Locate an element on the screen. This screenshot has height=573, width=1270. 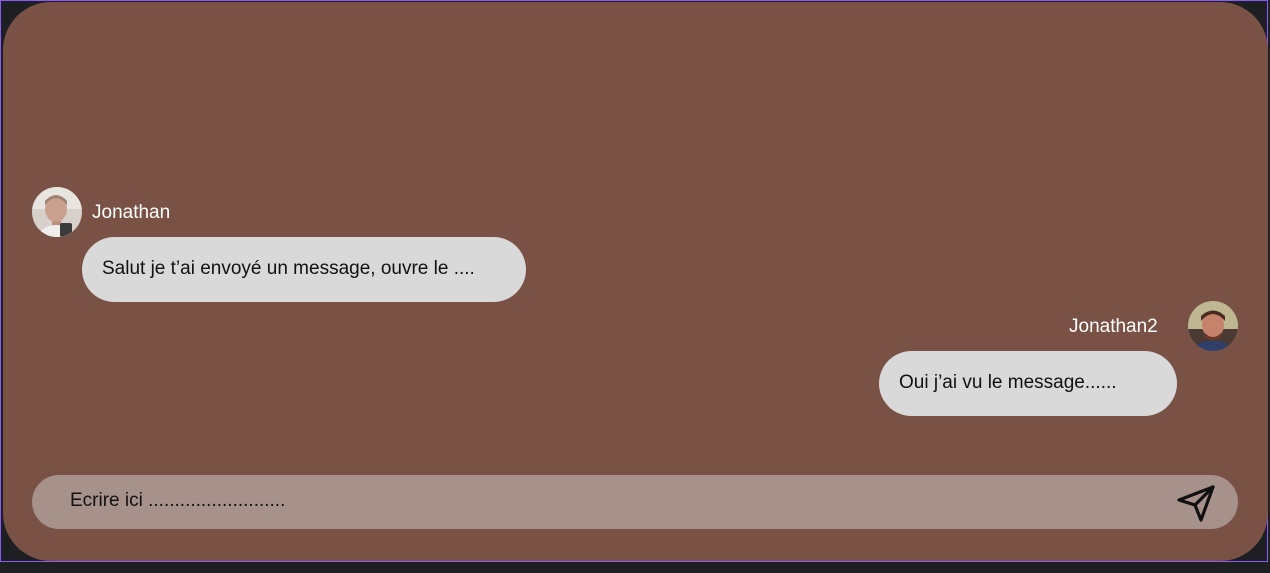
avatar-jonathan2 is located at coordinates (1213, 326).